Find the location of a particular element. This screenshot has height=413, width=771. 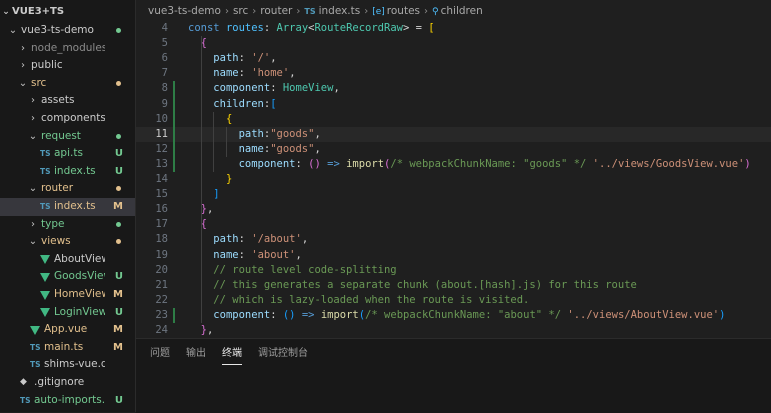

code-line: 24 }, is located at coordinates (453, 330).